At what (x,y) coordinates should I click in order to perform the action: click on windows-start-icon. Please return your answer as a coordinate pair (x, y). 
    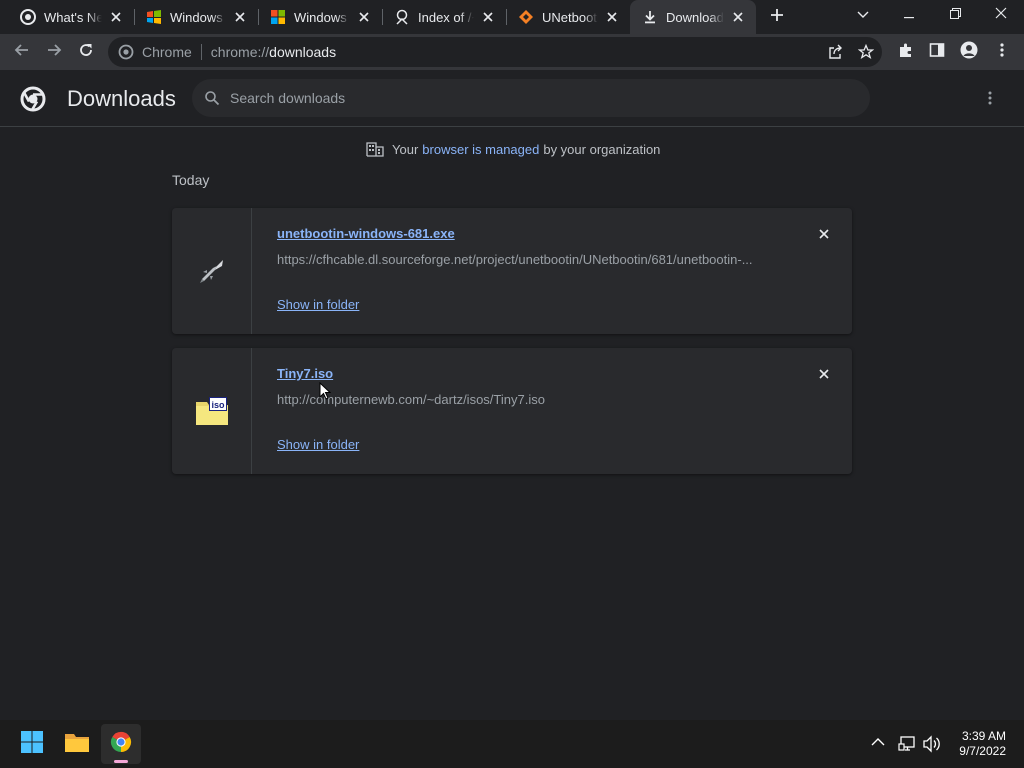
    Looking at the image, I should click on (32, 744).